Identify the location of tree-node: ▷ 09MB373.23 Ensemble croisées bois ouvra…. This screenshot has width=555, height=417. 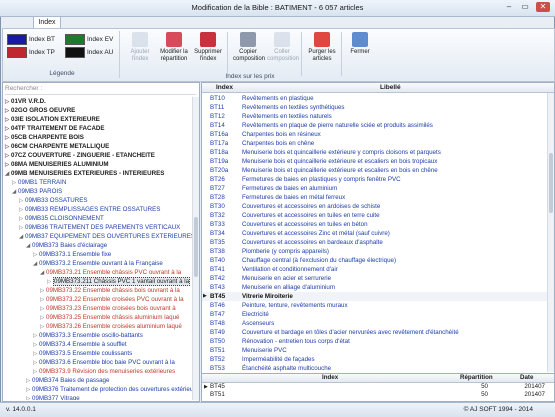
(108, 308).